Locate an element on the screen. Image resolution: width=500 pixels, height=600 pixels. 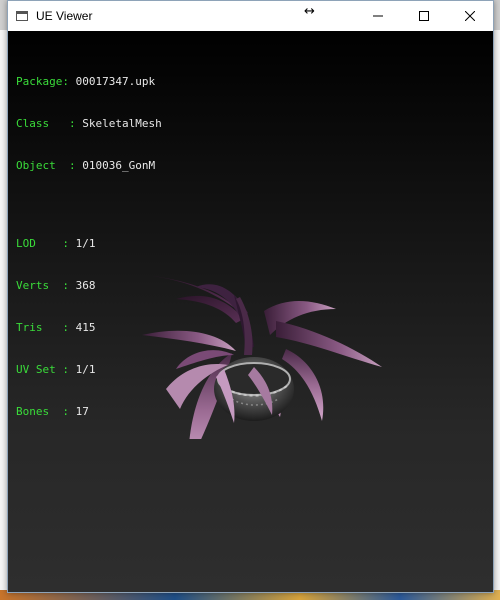
maximize-button is located at coordinates (424, 16).